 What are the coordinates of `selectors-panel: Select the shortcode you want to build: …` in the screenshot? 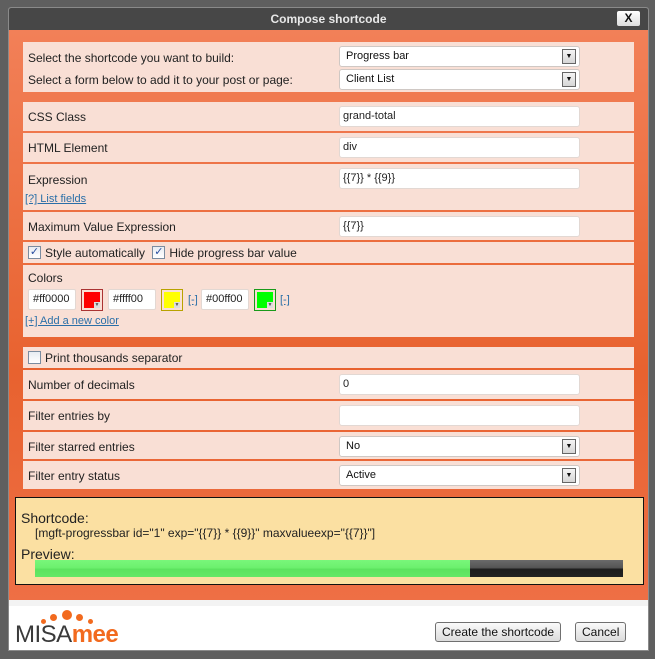 It's located at (328, 67).